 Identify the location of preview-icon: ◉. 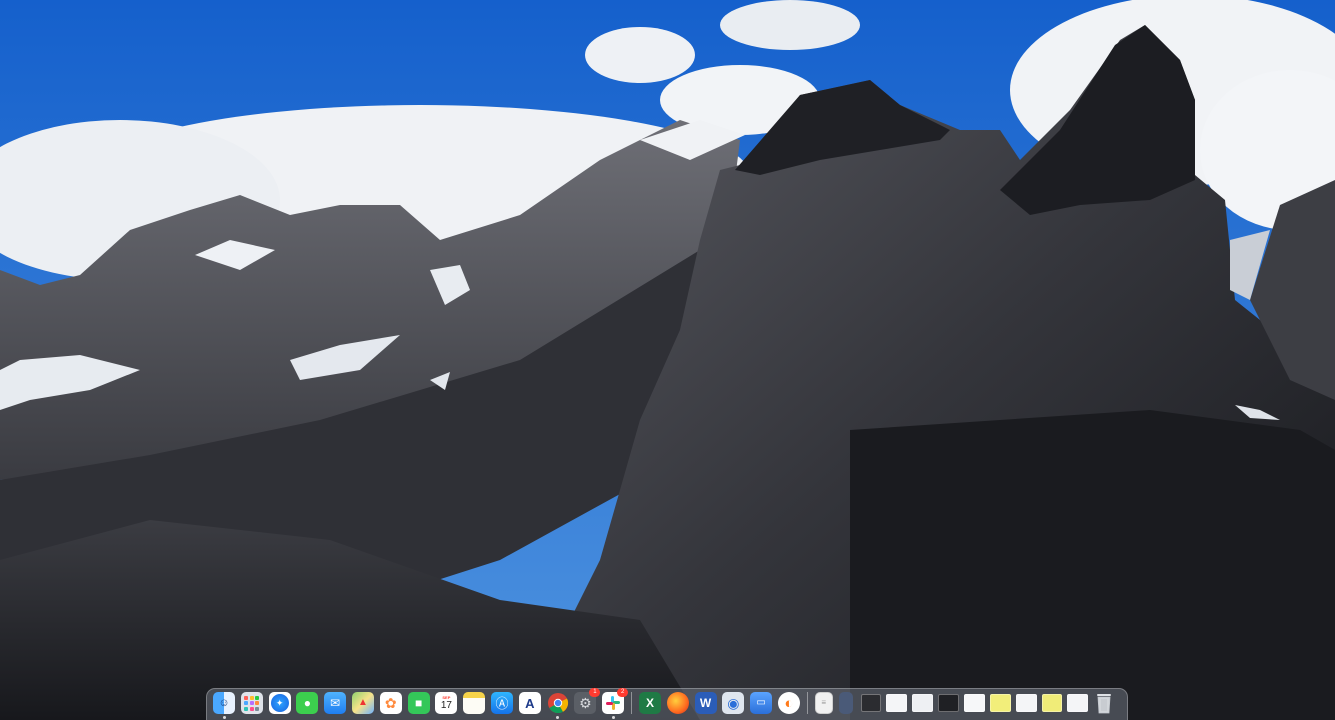
(733, 703).